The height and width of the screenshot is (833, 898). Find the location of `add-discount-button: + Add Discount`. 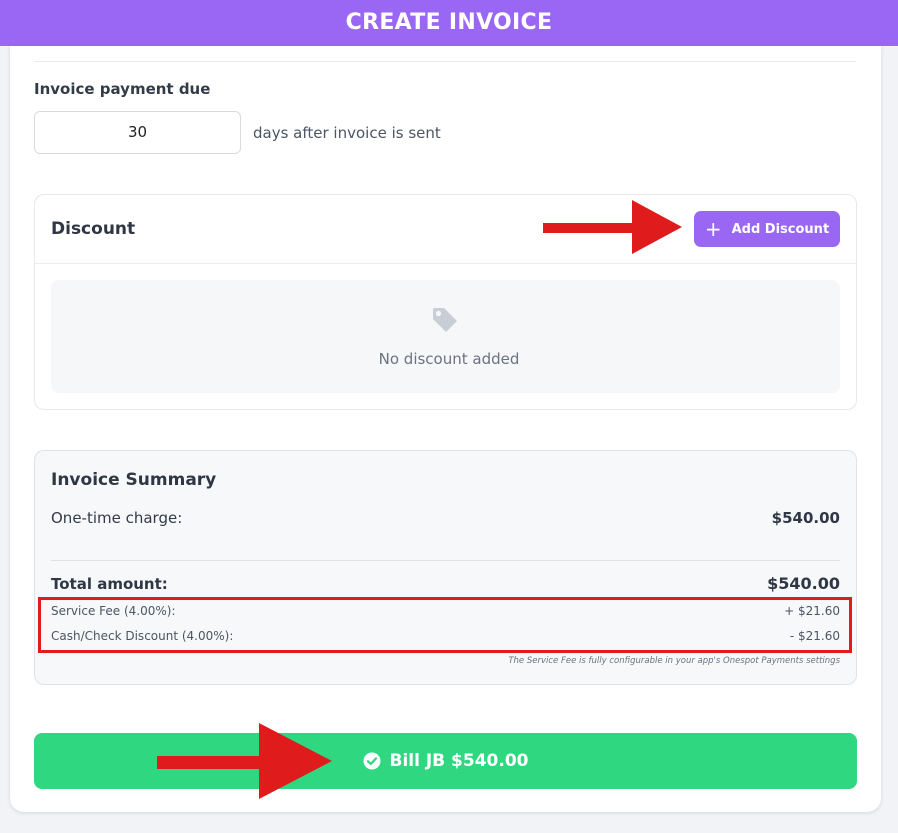

add-discount-button: + Add Discount is located at coordinates (767, 229).